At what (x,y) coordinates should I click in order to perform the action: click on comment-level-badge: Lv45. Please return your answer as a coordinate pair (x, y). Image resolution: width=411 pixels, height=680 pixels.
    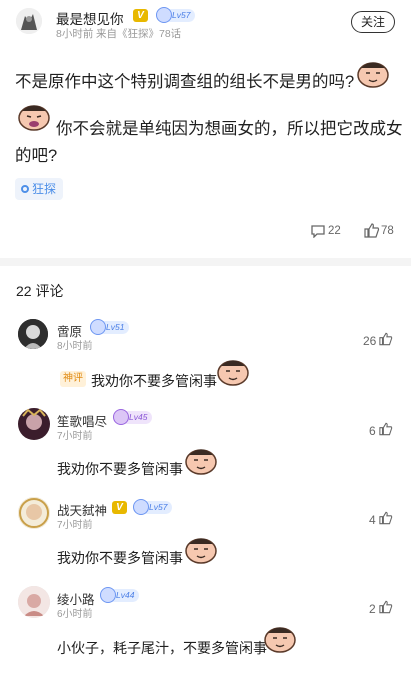
    Looking at the image, I should click on (133, 417).